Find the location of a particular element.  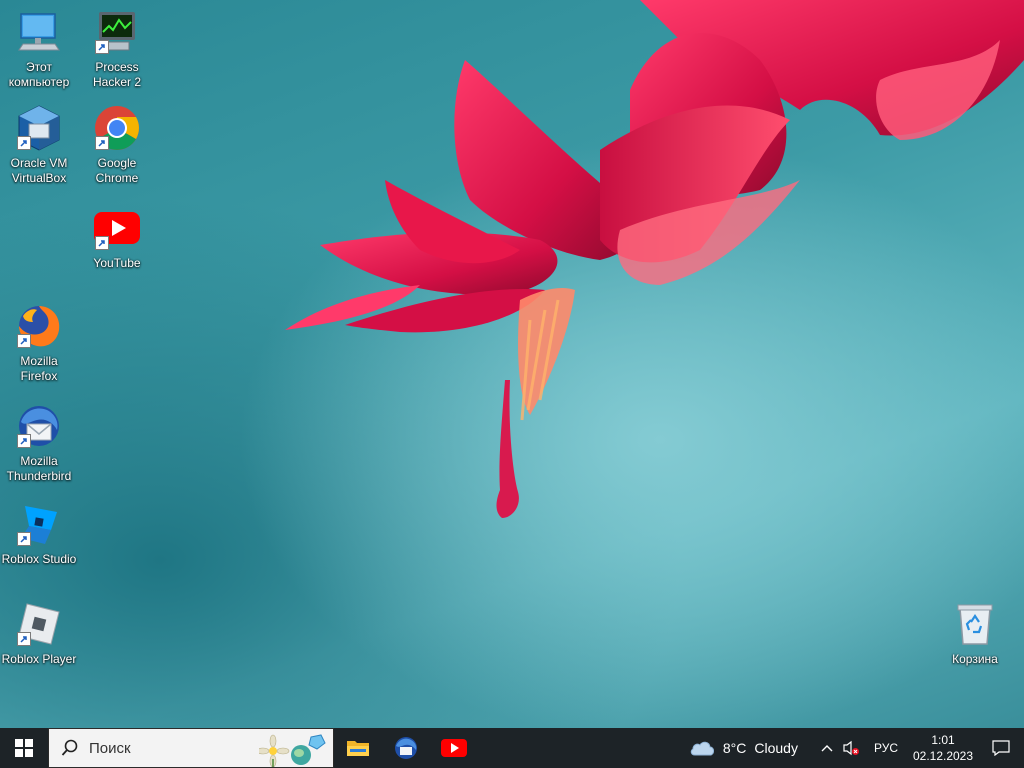

desktop-icon-this-pc: Этот компьютер is located at coordinates (39, 49).